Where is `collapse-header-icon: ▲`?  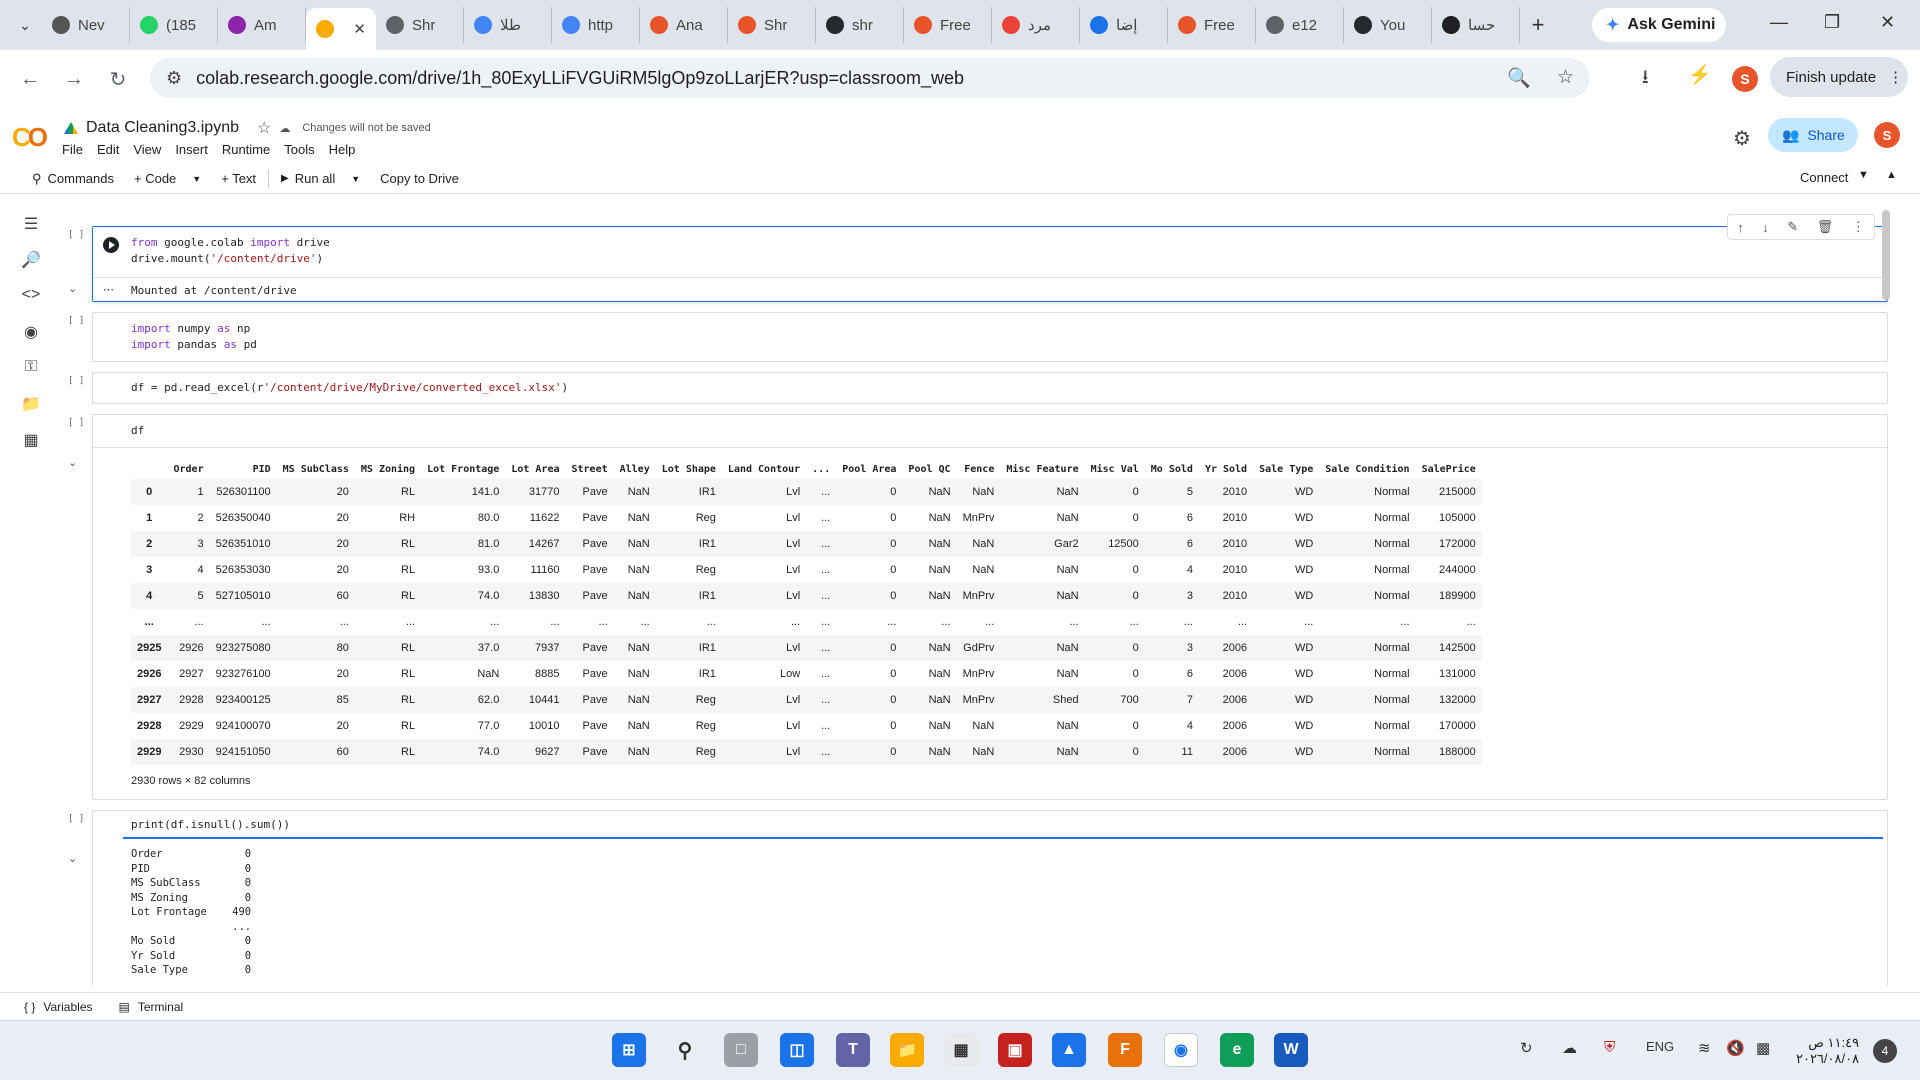 collapse-header-icon: ▲ is located at coordinates (1891, 175).